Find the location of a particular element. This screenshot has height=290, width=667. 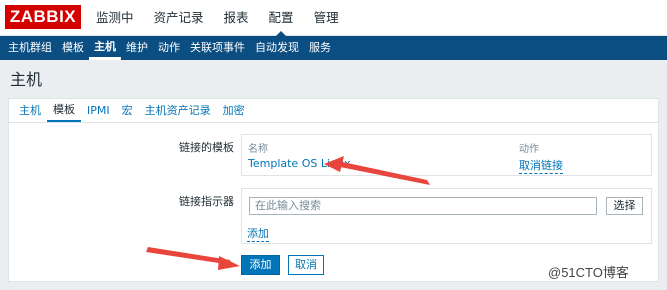

top-nav: 监测中 资产记录 报表 配置 管理 is located at coordinates (217, 18).